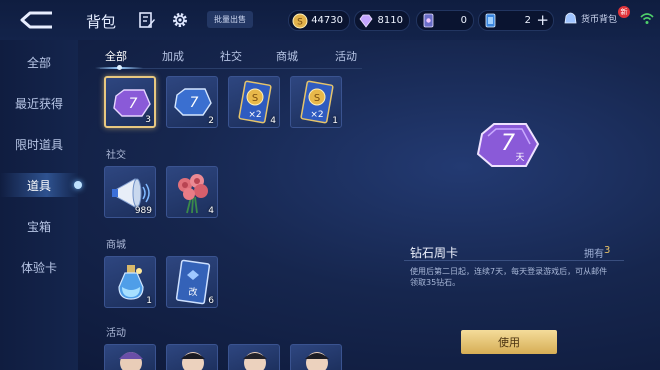 The height and width of the screenshot is (370, 660). I want to click on sidebar, so click(39, 205).